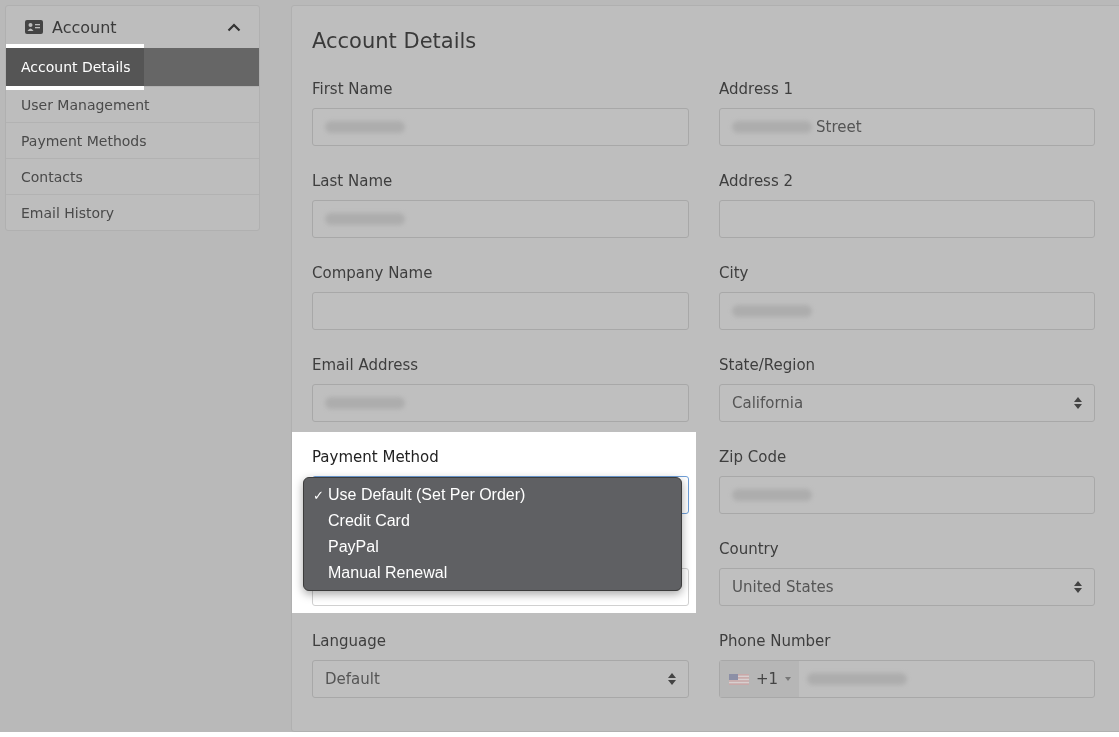 Image resolution: width=1119 pixels, height=737 pixels. What do you see at coordinates (132, 176) in the screenshot?
I see `sidebar-item: Contacts` at bounding box center [132, 176].